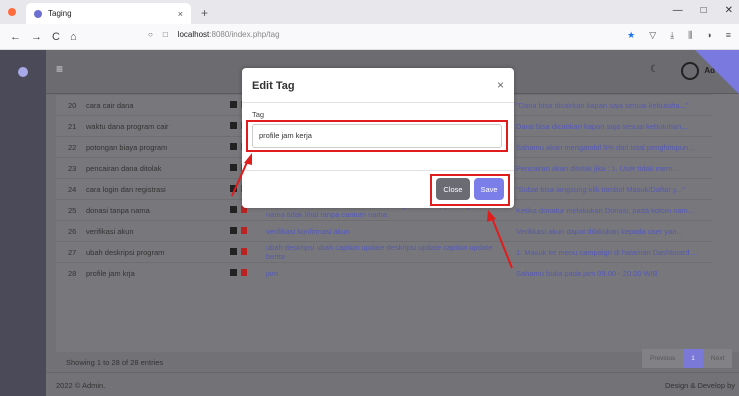 The image size is (739, 396). I want to click on arrow-head-buttons, so click(491, 216).